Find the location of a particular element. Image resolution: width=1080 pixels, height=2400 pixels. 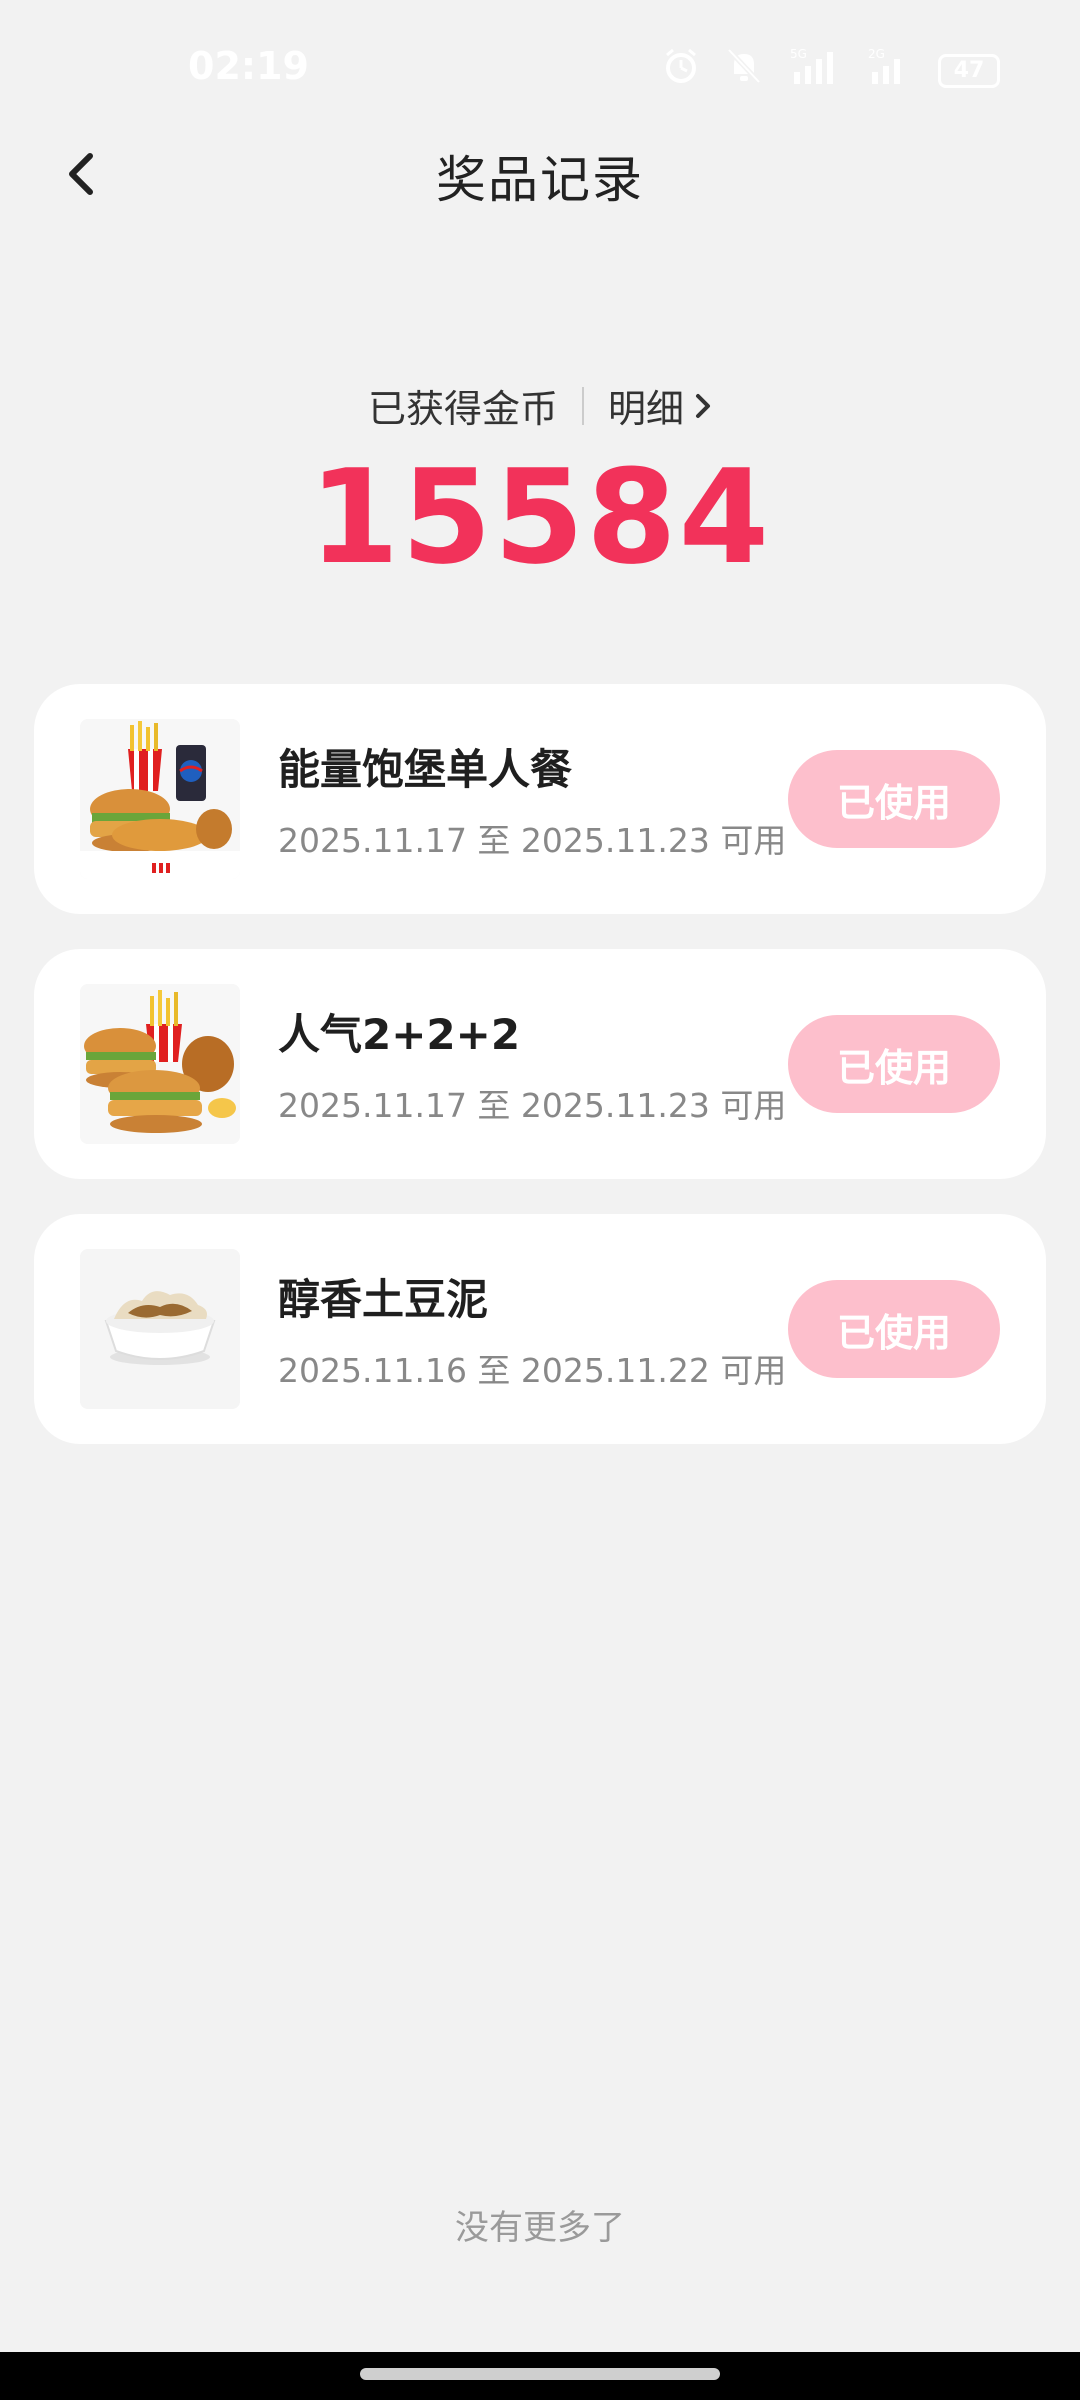

divider is located at coordinates (583, 405).